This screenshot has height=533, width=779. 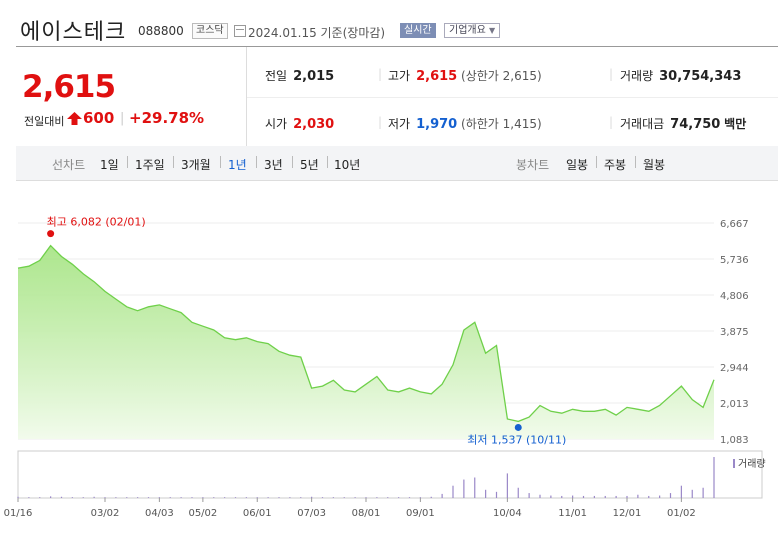 What do you see at coordinates (577, 164) in the screenshot?
I see `tab-daily: 일봉` at bounding box center [577, 164].